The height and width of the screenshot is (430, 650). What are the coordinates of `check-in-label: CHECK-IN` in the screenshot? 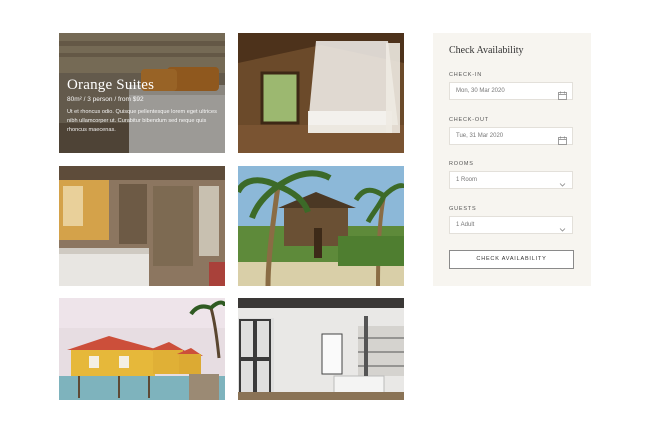 It's located at (465, 75).